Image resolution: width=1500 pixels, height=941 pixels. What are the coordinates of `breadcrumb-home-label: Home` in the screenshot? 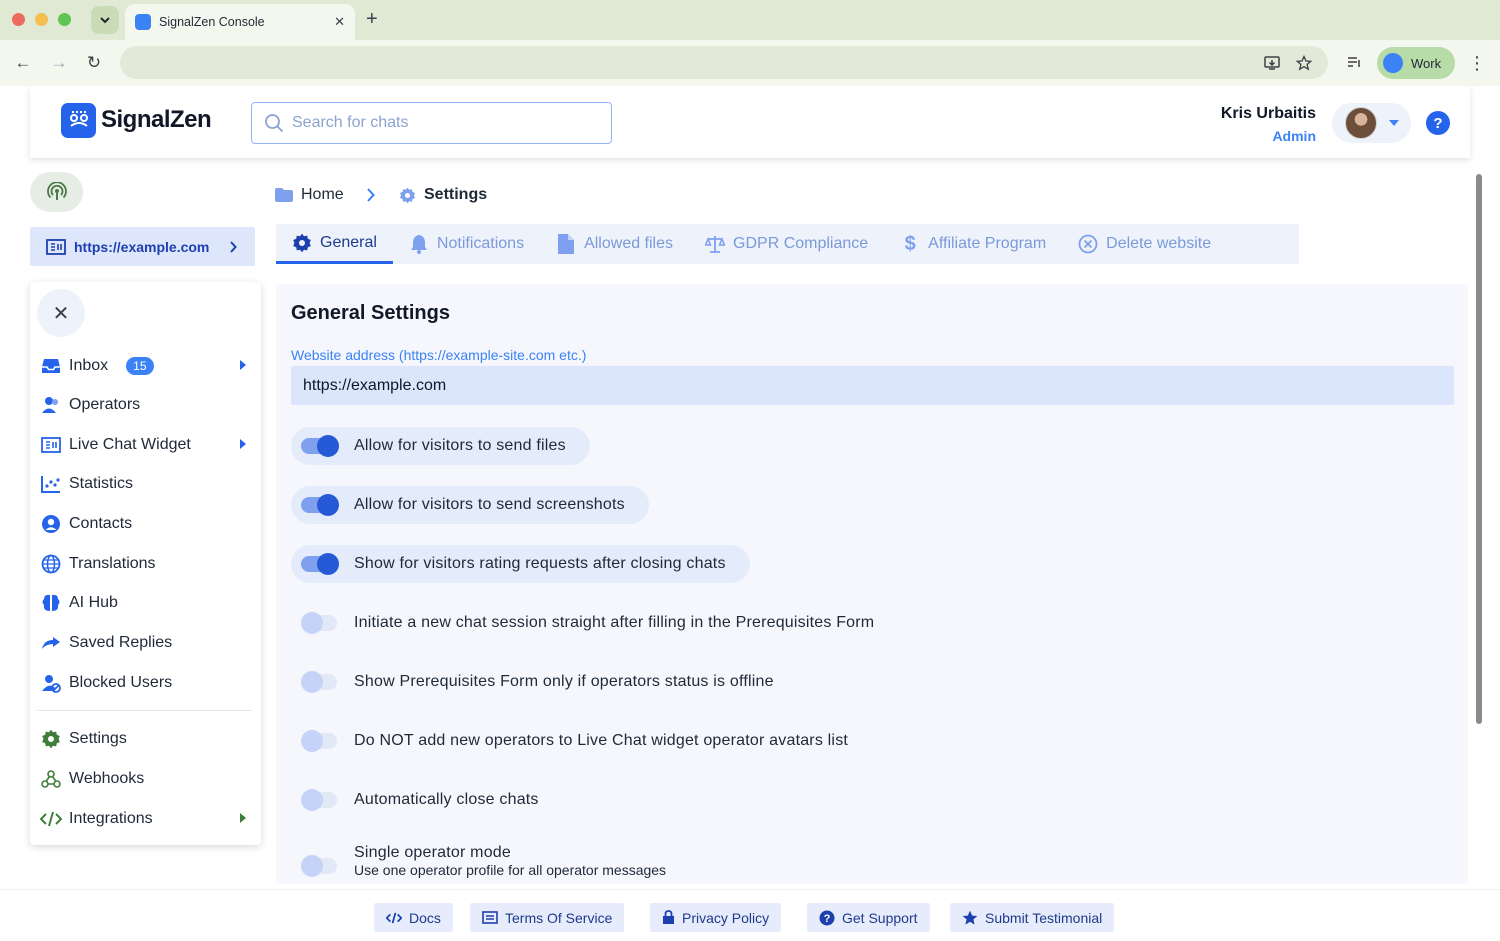 It's located at (322, 194).